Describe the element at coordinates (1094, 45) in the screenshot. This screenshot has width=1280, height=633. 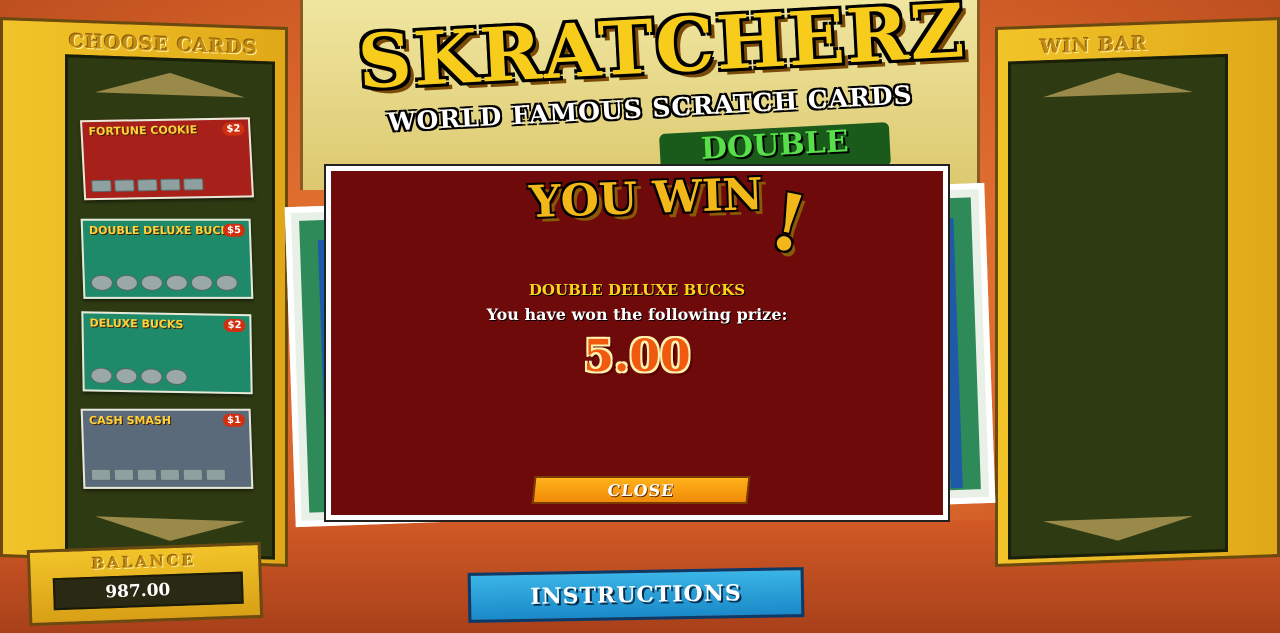
I see `win-bar-title: WIN BAR` at that location.